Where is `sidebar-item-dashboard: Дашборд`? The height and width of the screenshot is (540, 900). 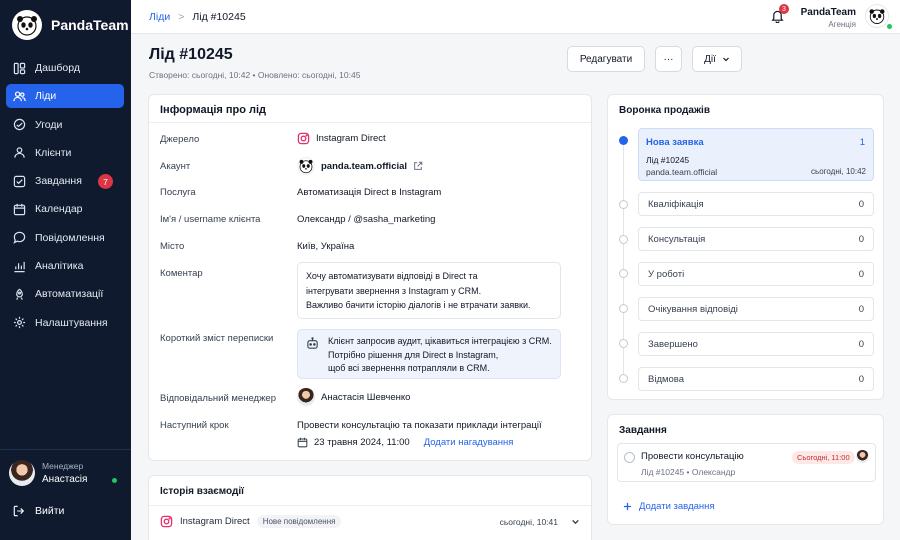
sidebar-item-dashboard: Дашборд is located at coordinates (65, 68).